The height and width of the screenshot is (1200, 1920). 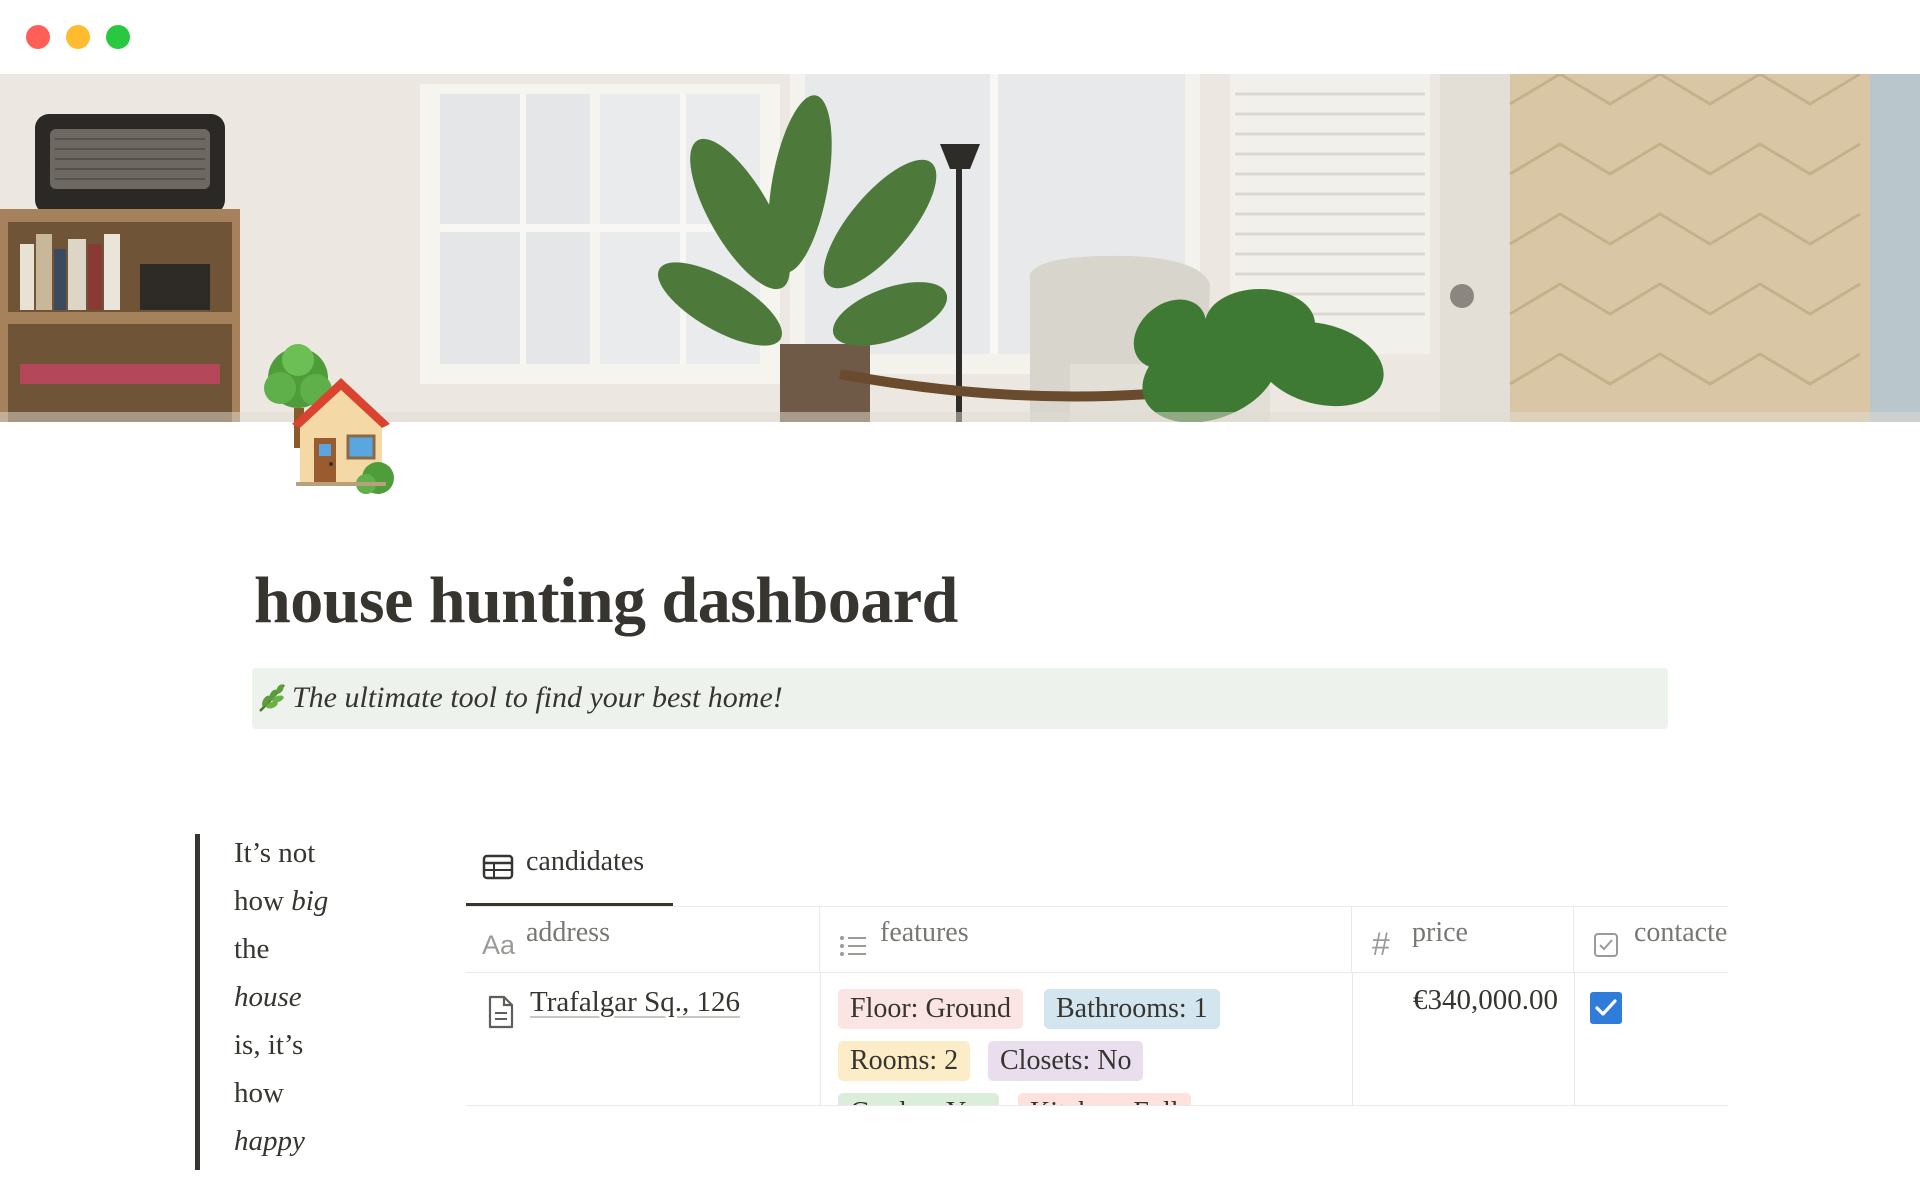 I want to click on house-with-garden-icon, so click(x=338, y=418).